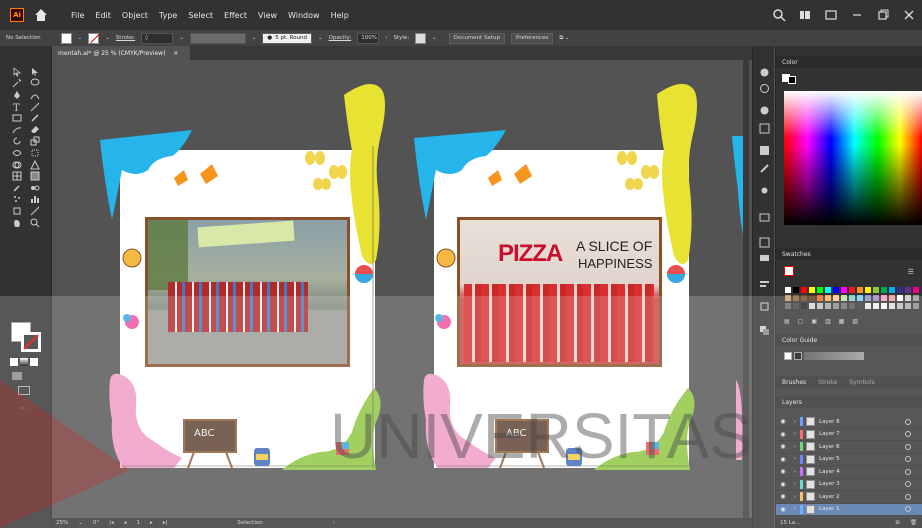 Image resolution: width=922 pixels, height=528 pixels. Describe the element at coordinates (31, 342) in the screenshot. I see `stroke-color-swatch` at that location.